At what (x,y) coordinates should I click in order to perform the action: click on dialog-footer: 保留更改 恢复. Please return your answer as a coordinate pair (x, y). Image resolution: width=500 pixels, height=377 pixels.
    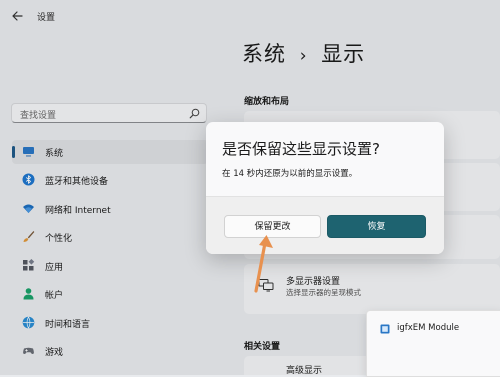
    Looking at the image, I should click on (325, 225).